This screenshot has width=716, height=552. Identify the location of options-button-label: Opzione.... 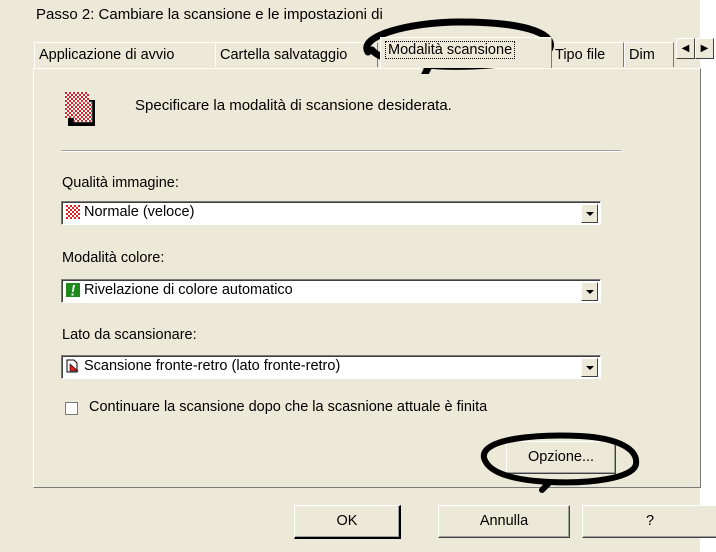
(561, 457).